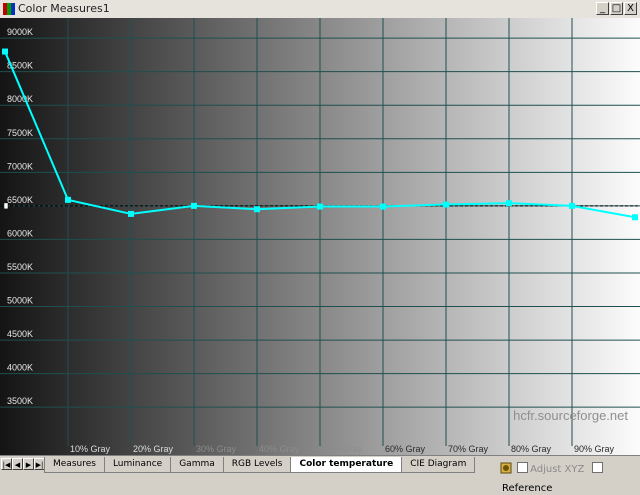 This screenshot has width=640, height=495. What do you see at coordinates (20, 301) in the screenshot?
I see `y-tick-label: 5000K` at bounding box center [20, 301].